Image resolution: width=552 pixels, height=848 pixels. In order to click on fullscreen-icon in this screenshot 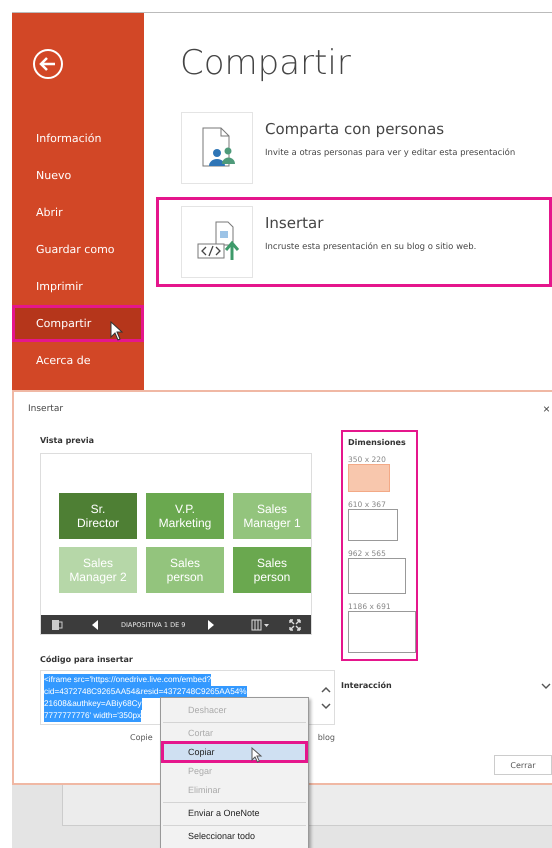, I will do `click(295, 624)`.